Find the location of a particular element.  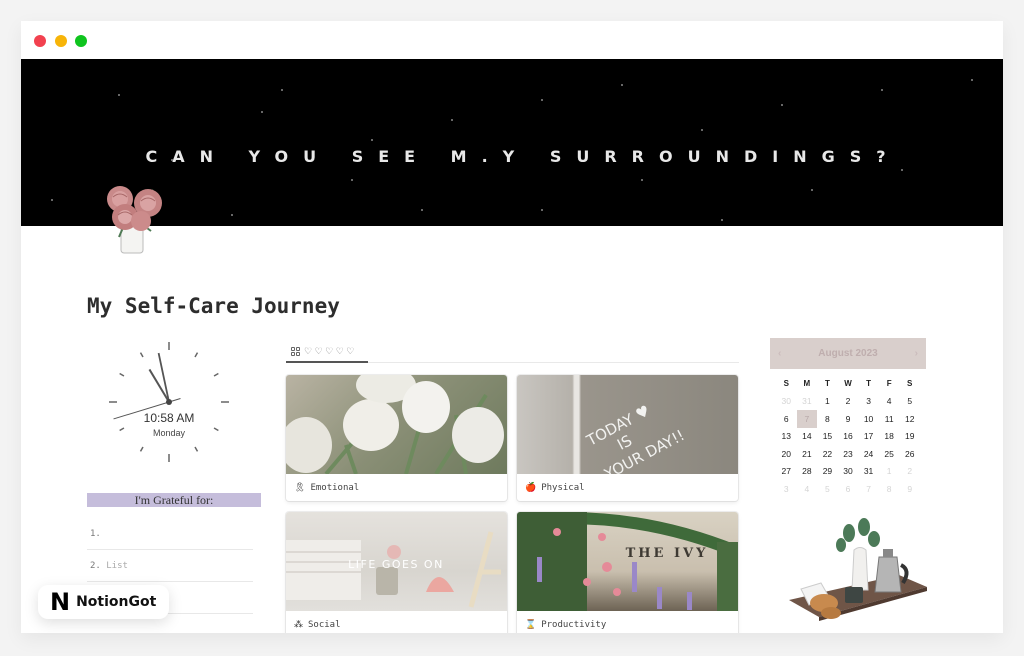

card-image: TODAY ♥ IS YOUR DAY!! is located at coordinates (627, 424).